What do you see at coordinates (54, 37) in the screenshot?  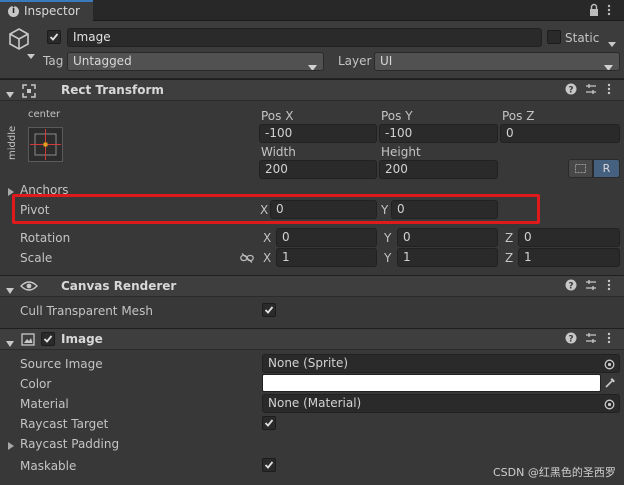 I see `active-checkbox` at bounding box center [54, 37].